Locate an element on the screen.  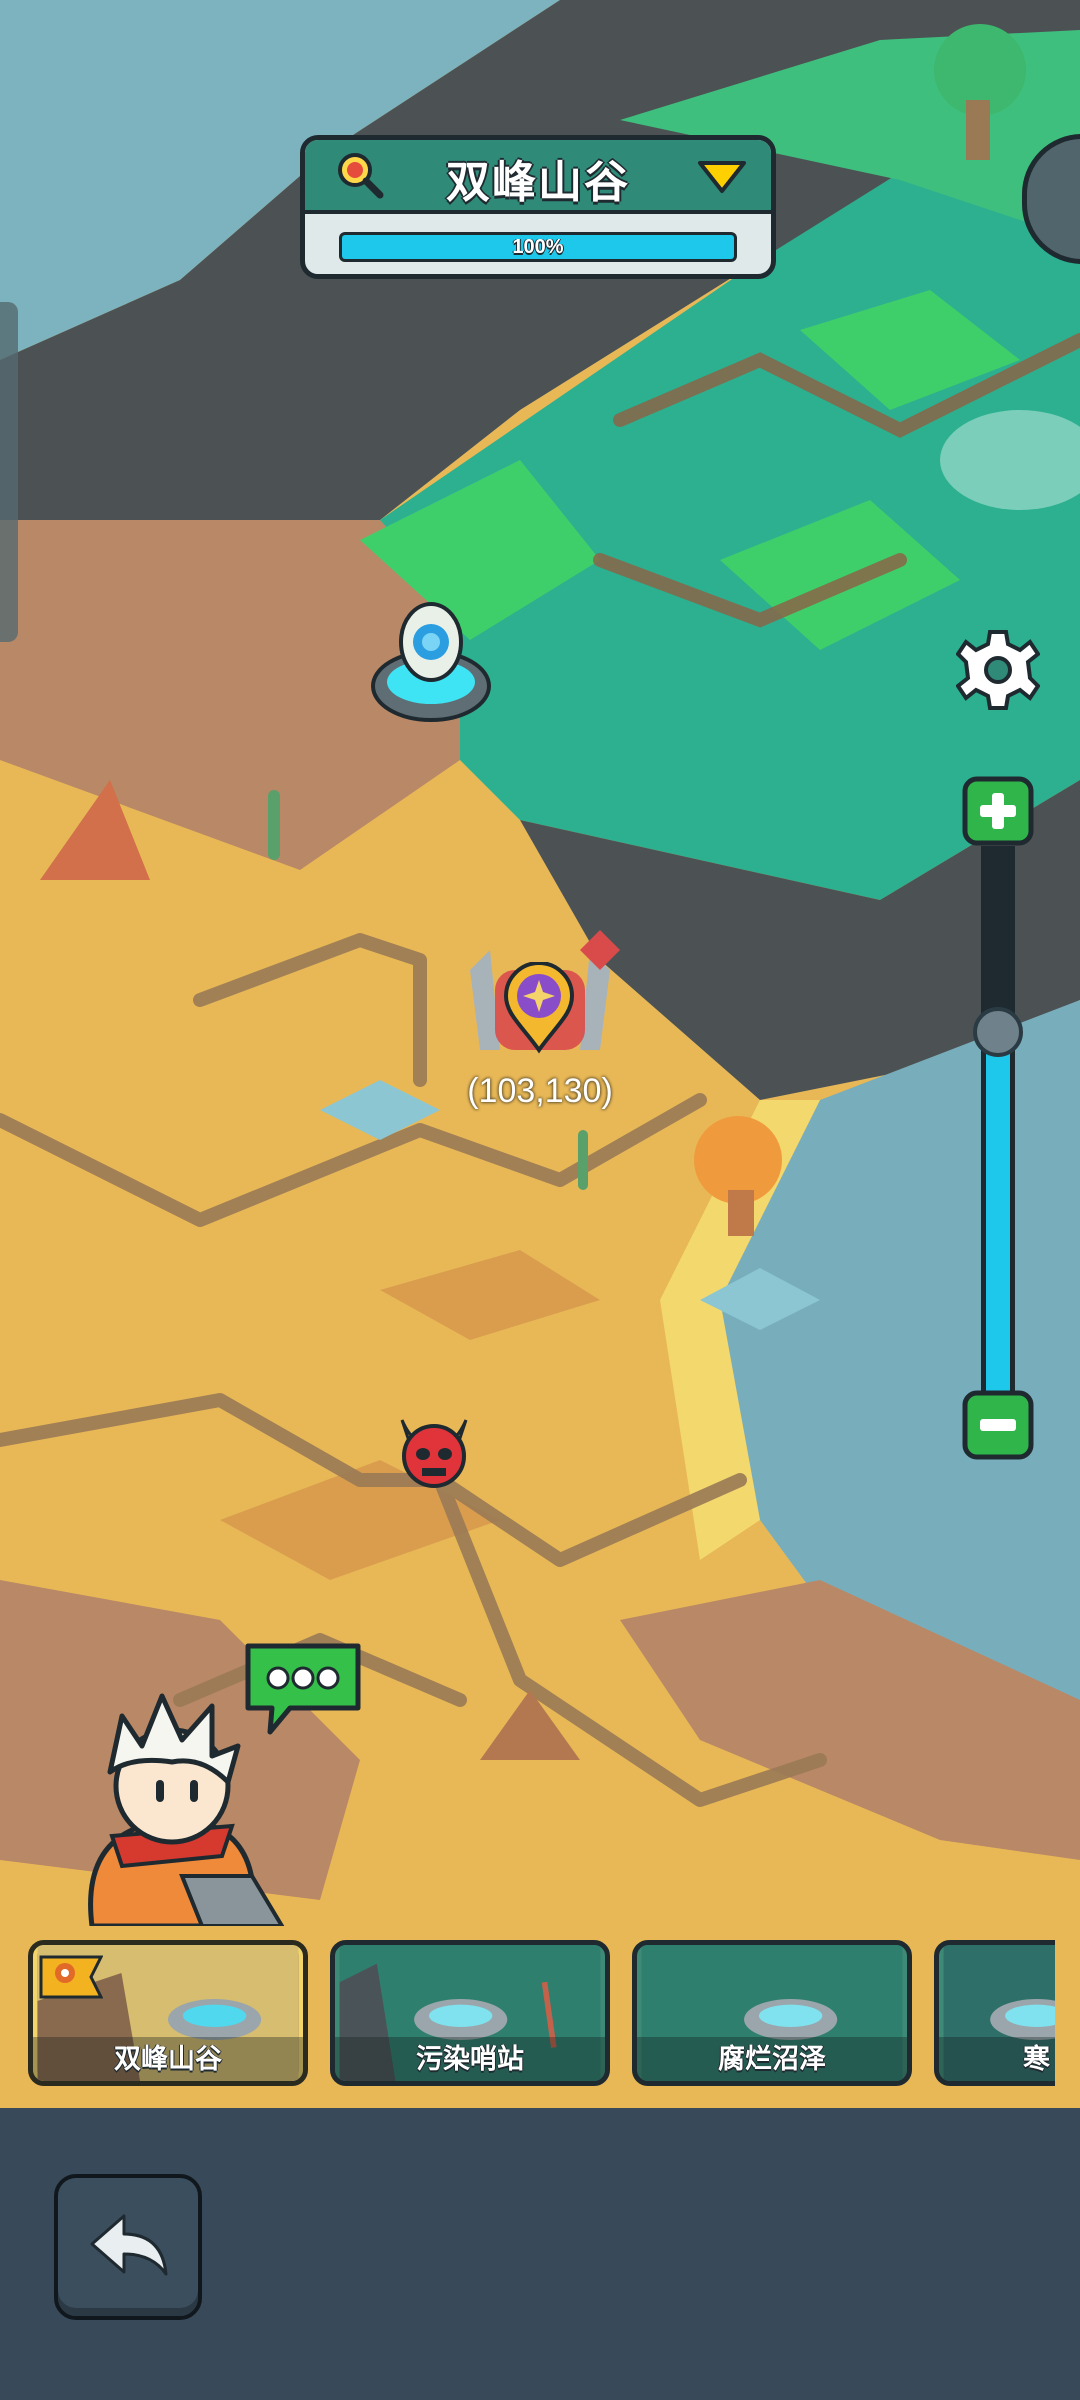
level-name: 污染哨站 is located at coordinates (470, 2059).